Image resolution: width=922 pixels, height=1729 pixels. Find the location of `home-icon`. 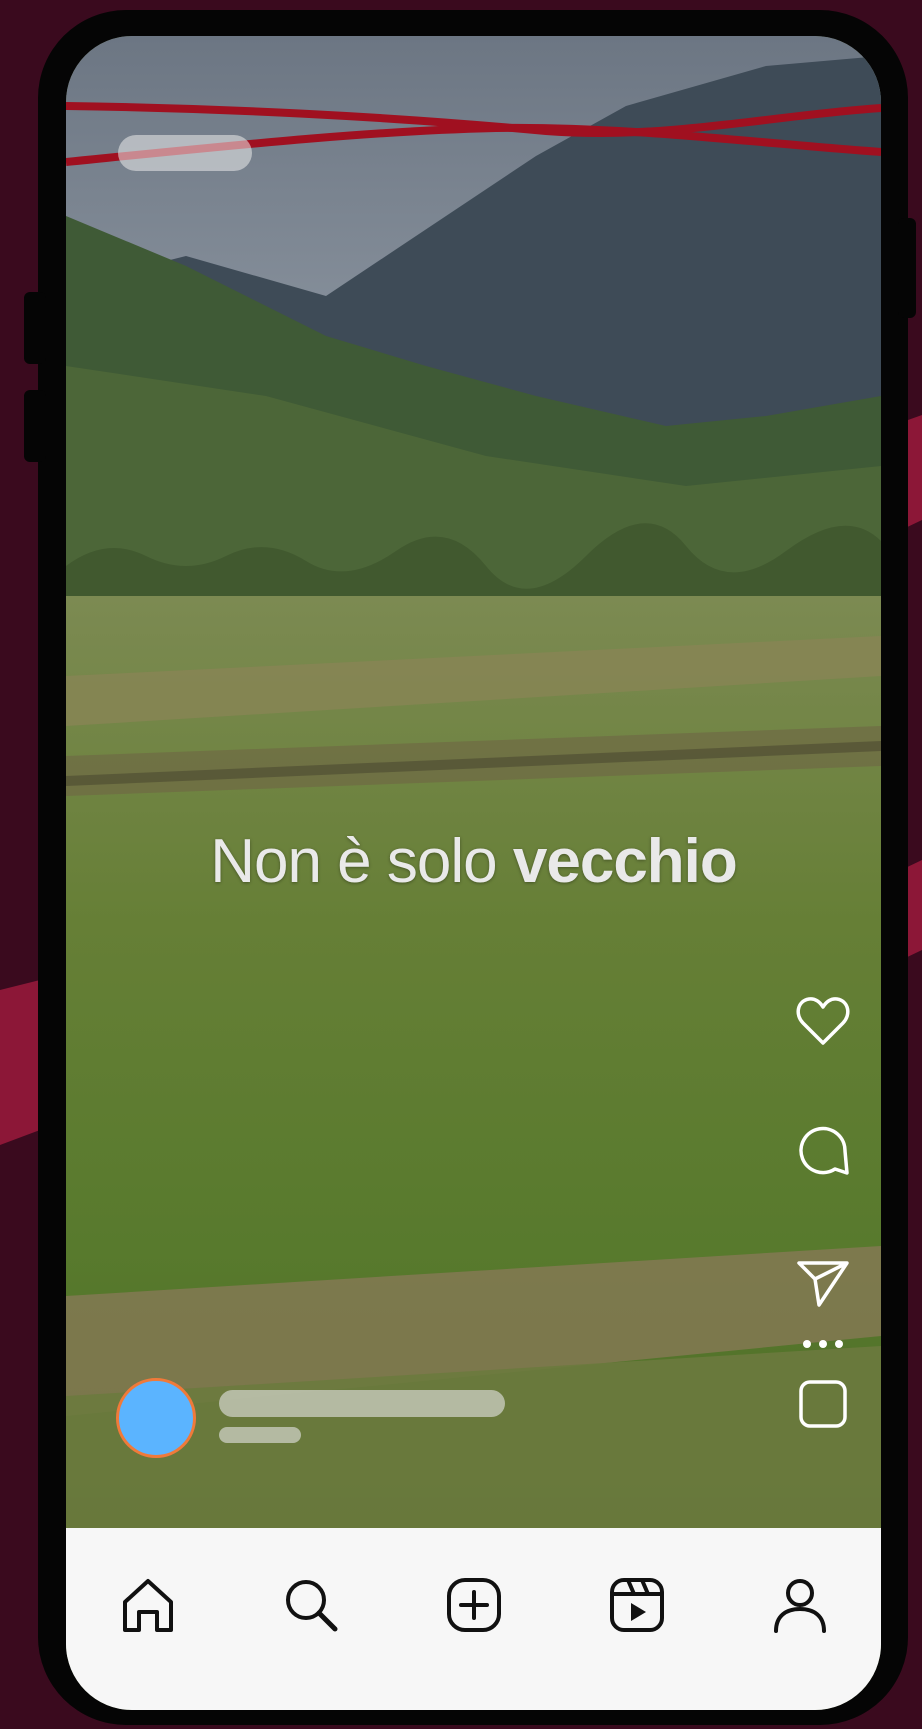

home-icon is located at coordinates (147, 1605).